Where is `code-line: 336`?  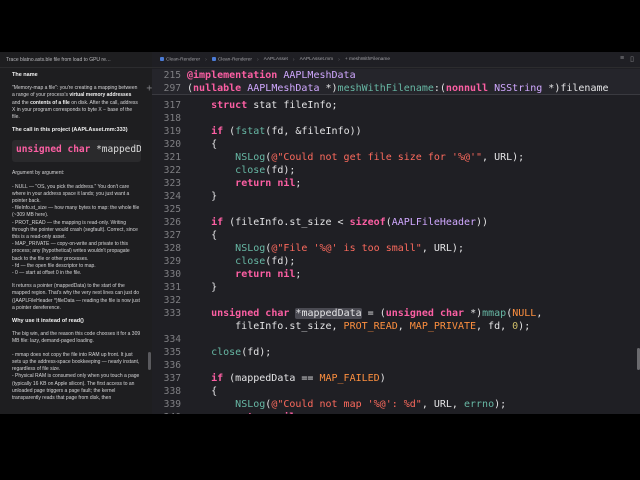
code-line: 336 is located at coordinates (396, 365).